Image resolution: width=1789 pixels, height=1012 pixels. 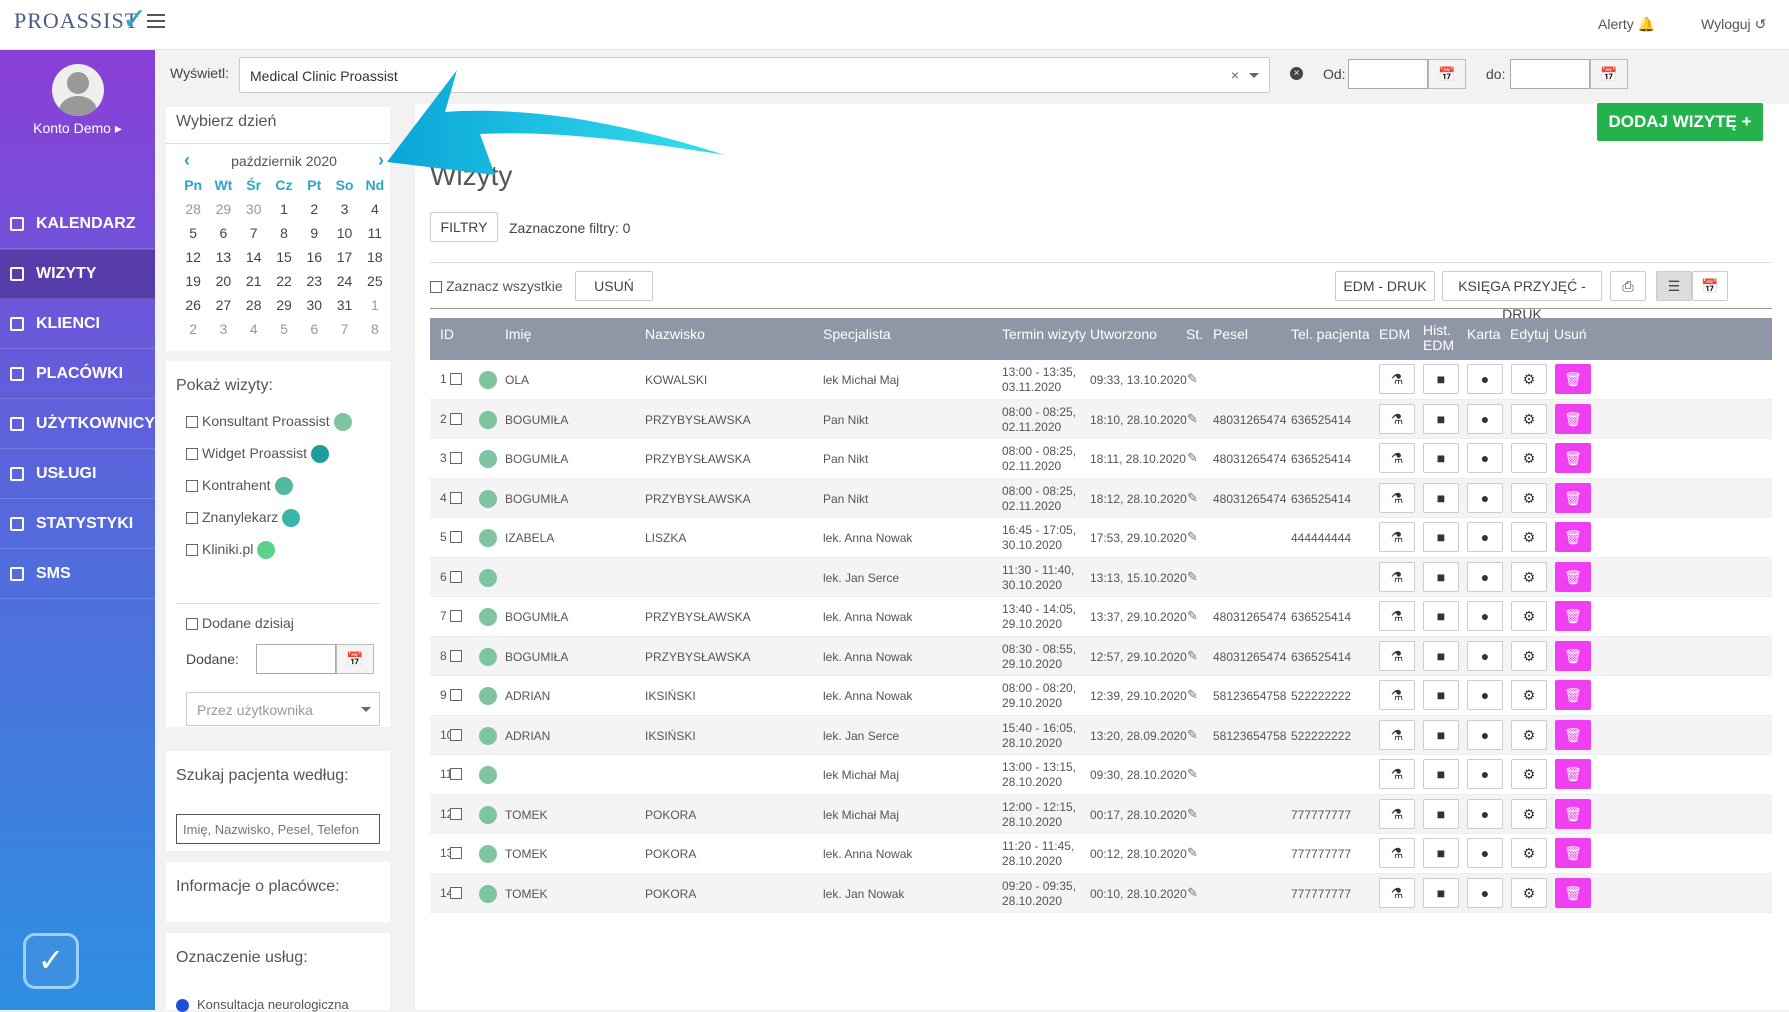 What do you see at coordinates (355, 659) in the screenshot?
I see `added-calendar-icon: 📅` at bounding box center [355, 659].